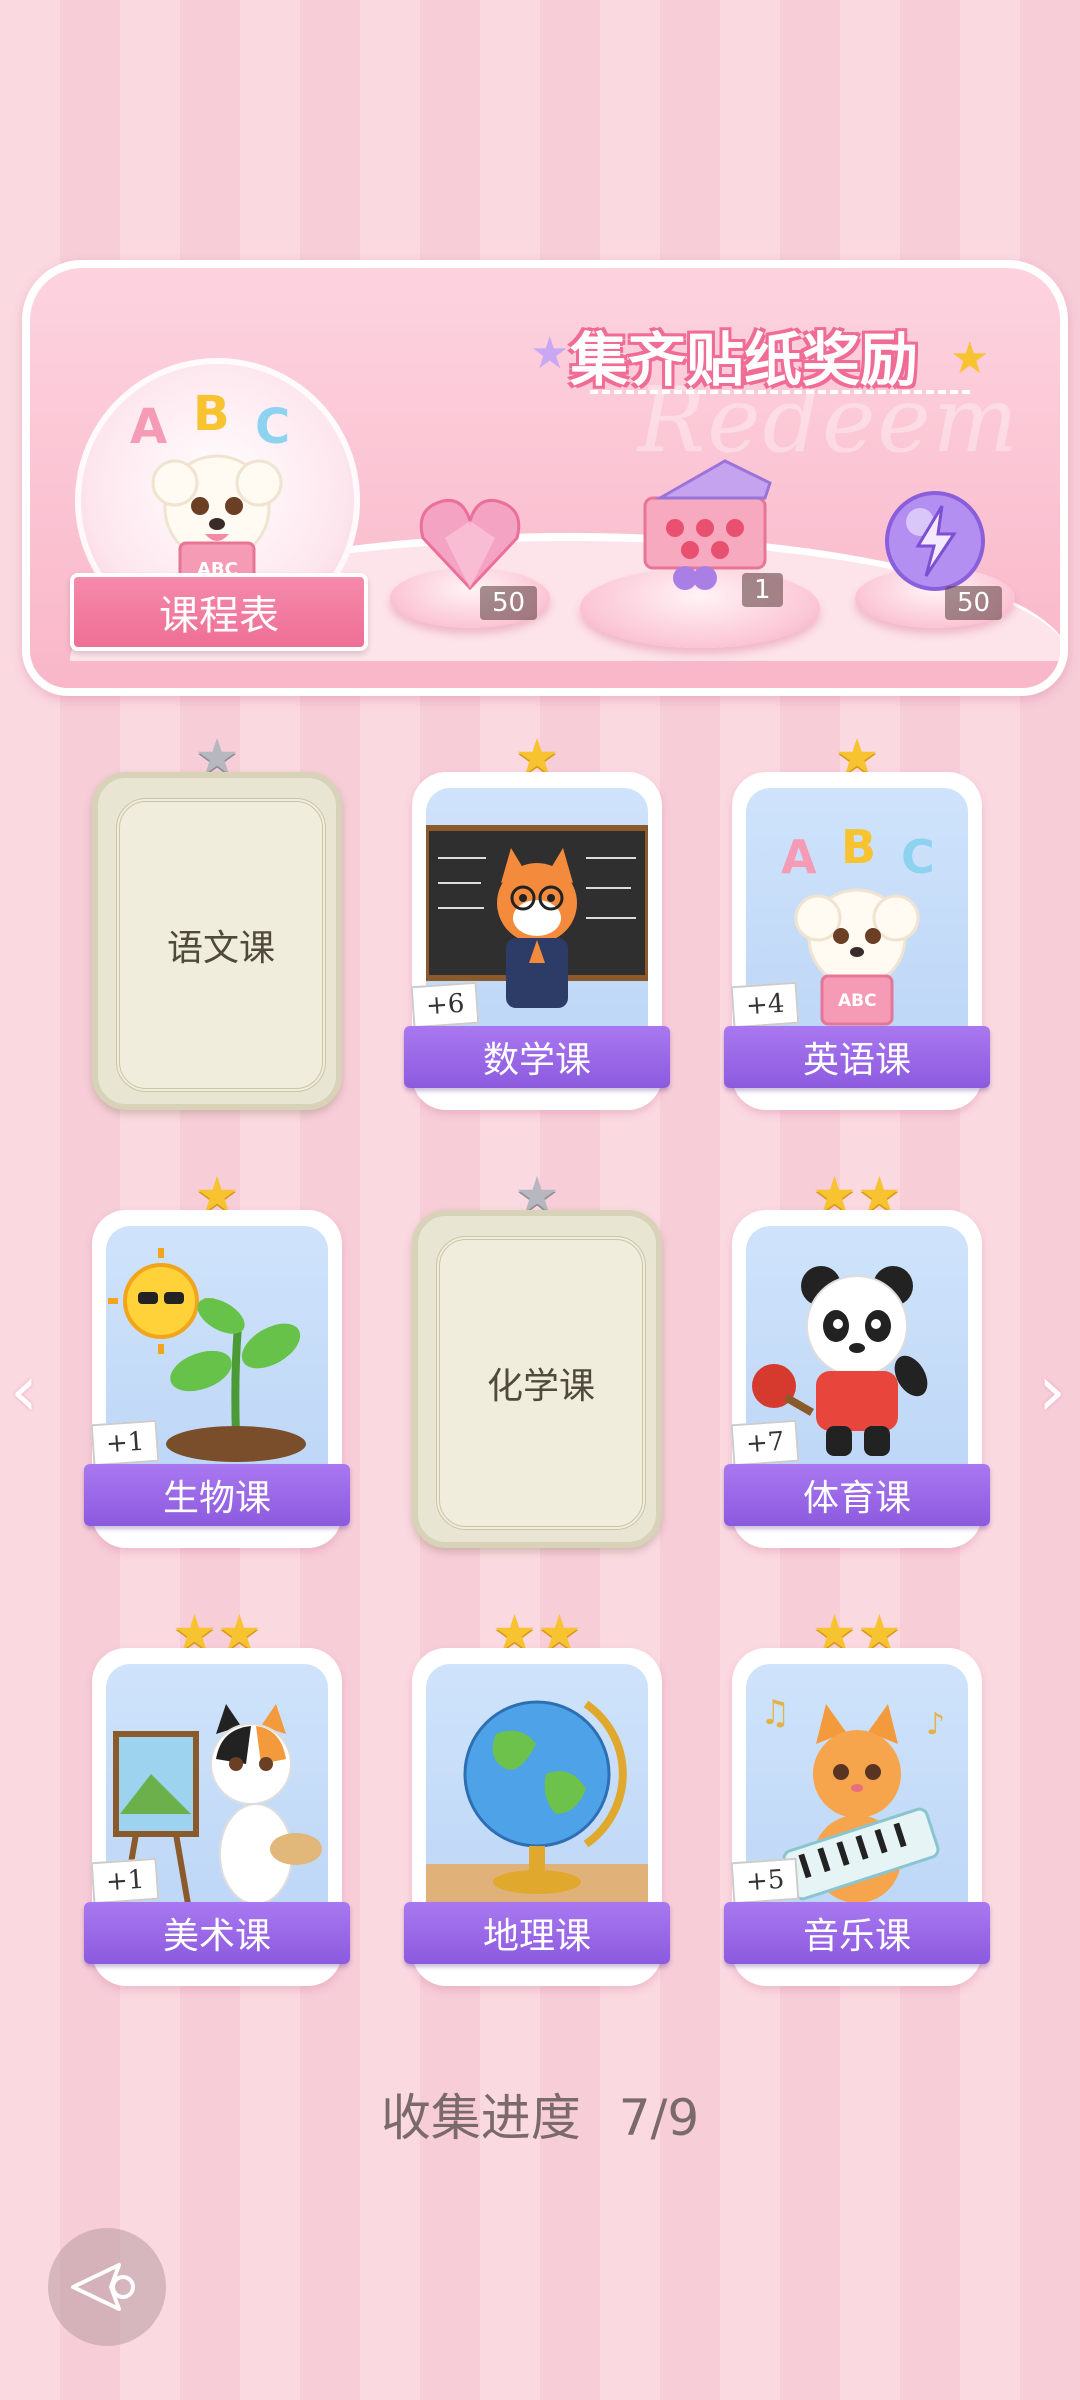 This screenshot has height=2400, width=1080. Describe the element at coordinates (762, 590) in the screenshot. I see `reward-count: 1` at that location.